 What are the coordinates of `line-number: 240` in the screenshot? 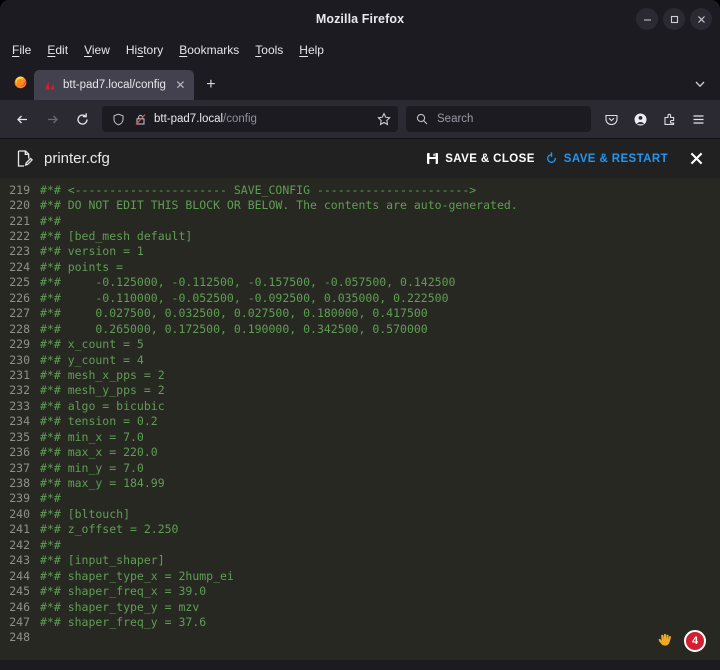 It's located at (19, 513).